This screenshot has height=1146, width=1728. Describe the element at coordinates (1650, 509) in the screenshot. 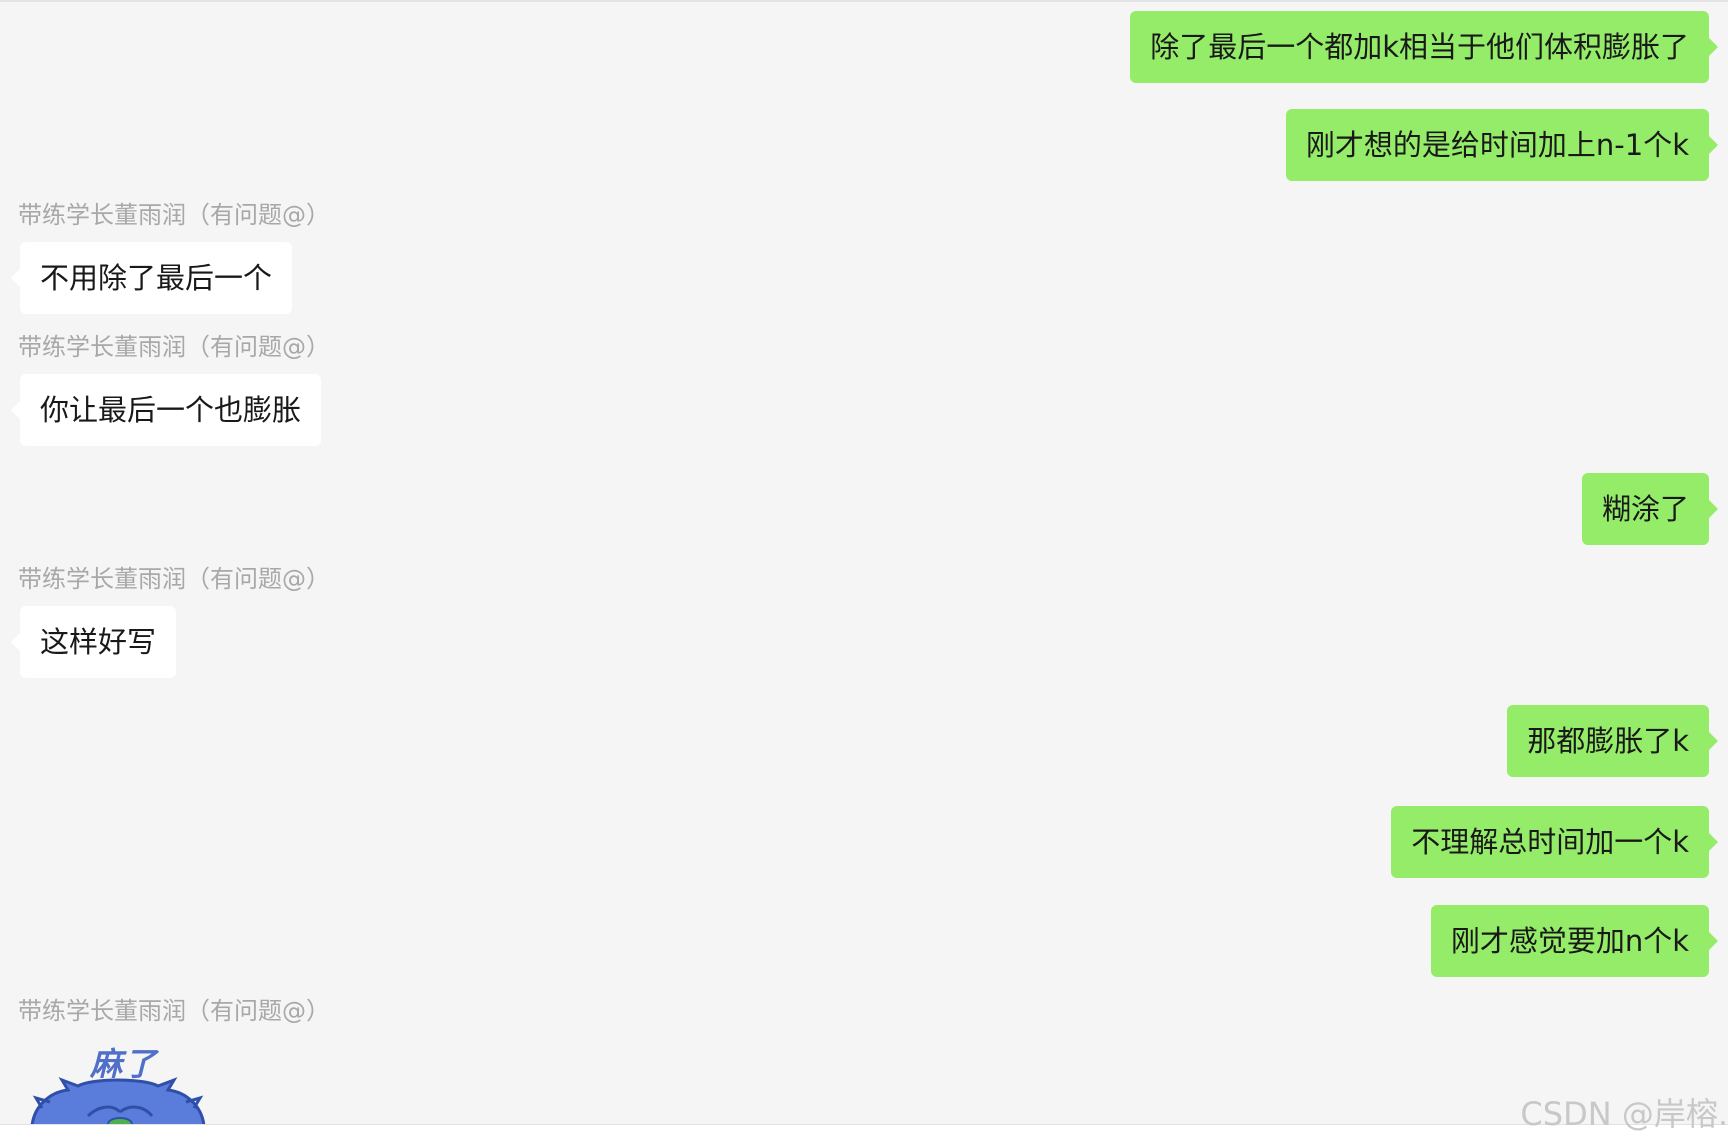

I see `outgoing-message-bubble: 糊涂了` at that location.